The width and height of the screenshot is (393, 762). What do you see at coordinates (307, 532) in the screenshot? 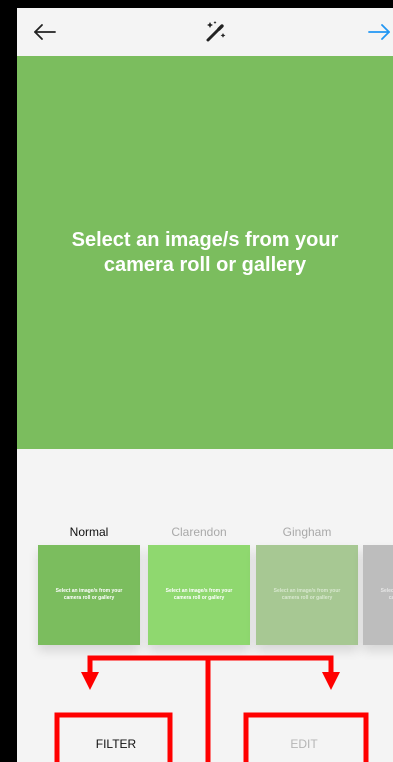
I see `filter-label: Gingham` at bounding box center [307, 532].